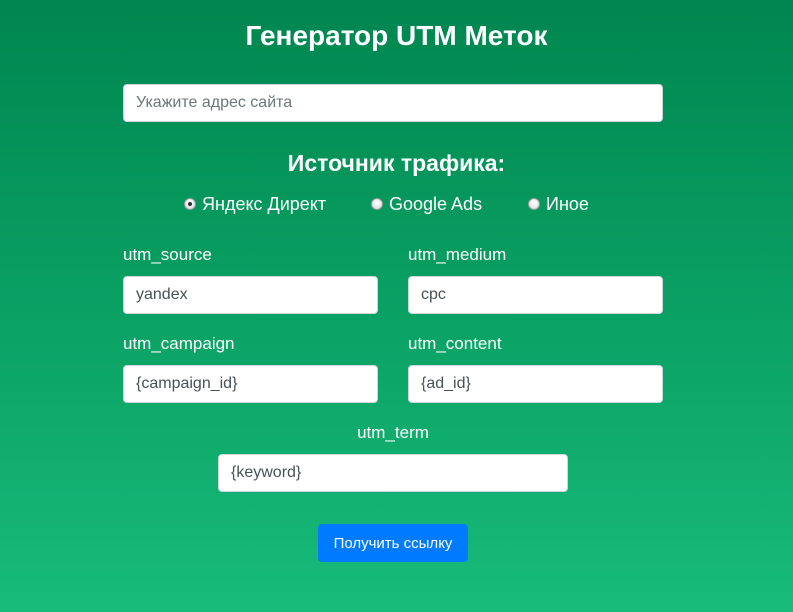  What do you see at coordinates (436, 203) in the screenshot?
I see `radio-label-google-ads: Google Ads` at bounding box center [436, 203].